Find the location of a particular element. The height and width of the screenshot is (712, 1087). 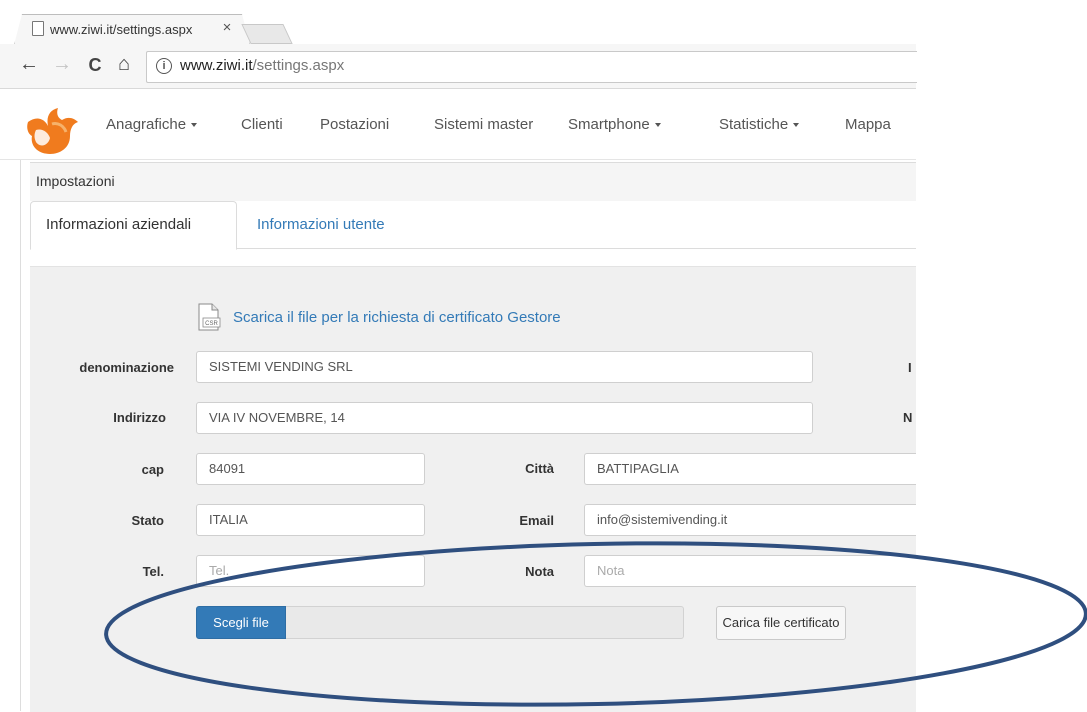

label-indirizzo: Indirizzo is located at coordinates (139, 417).